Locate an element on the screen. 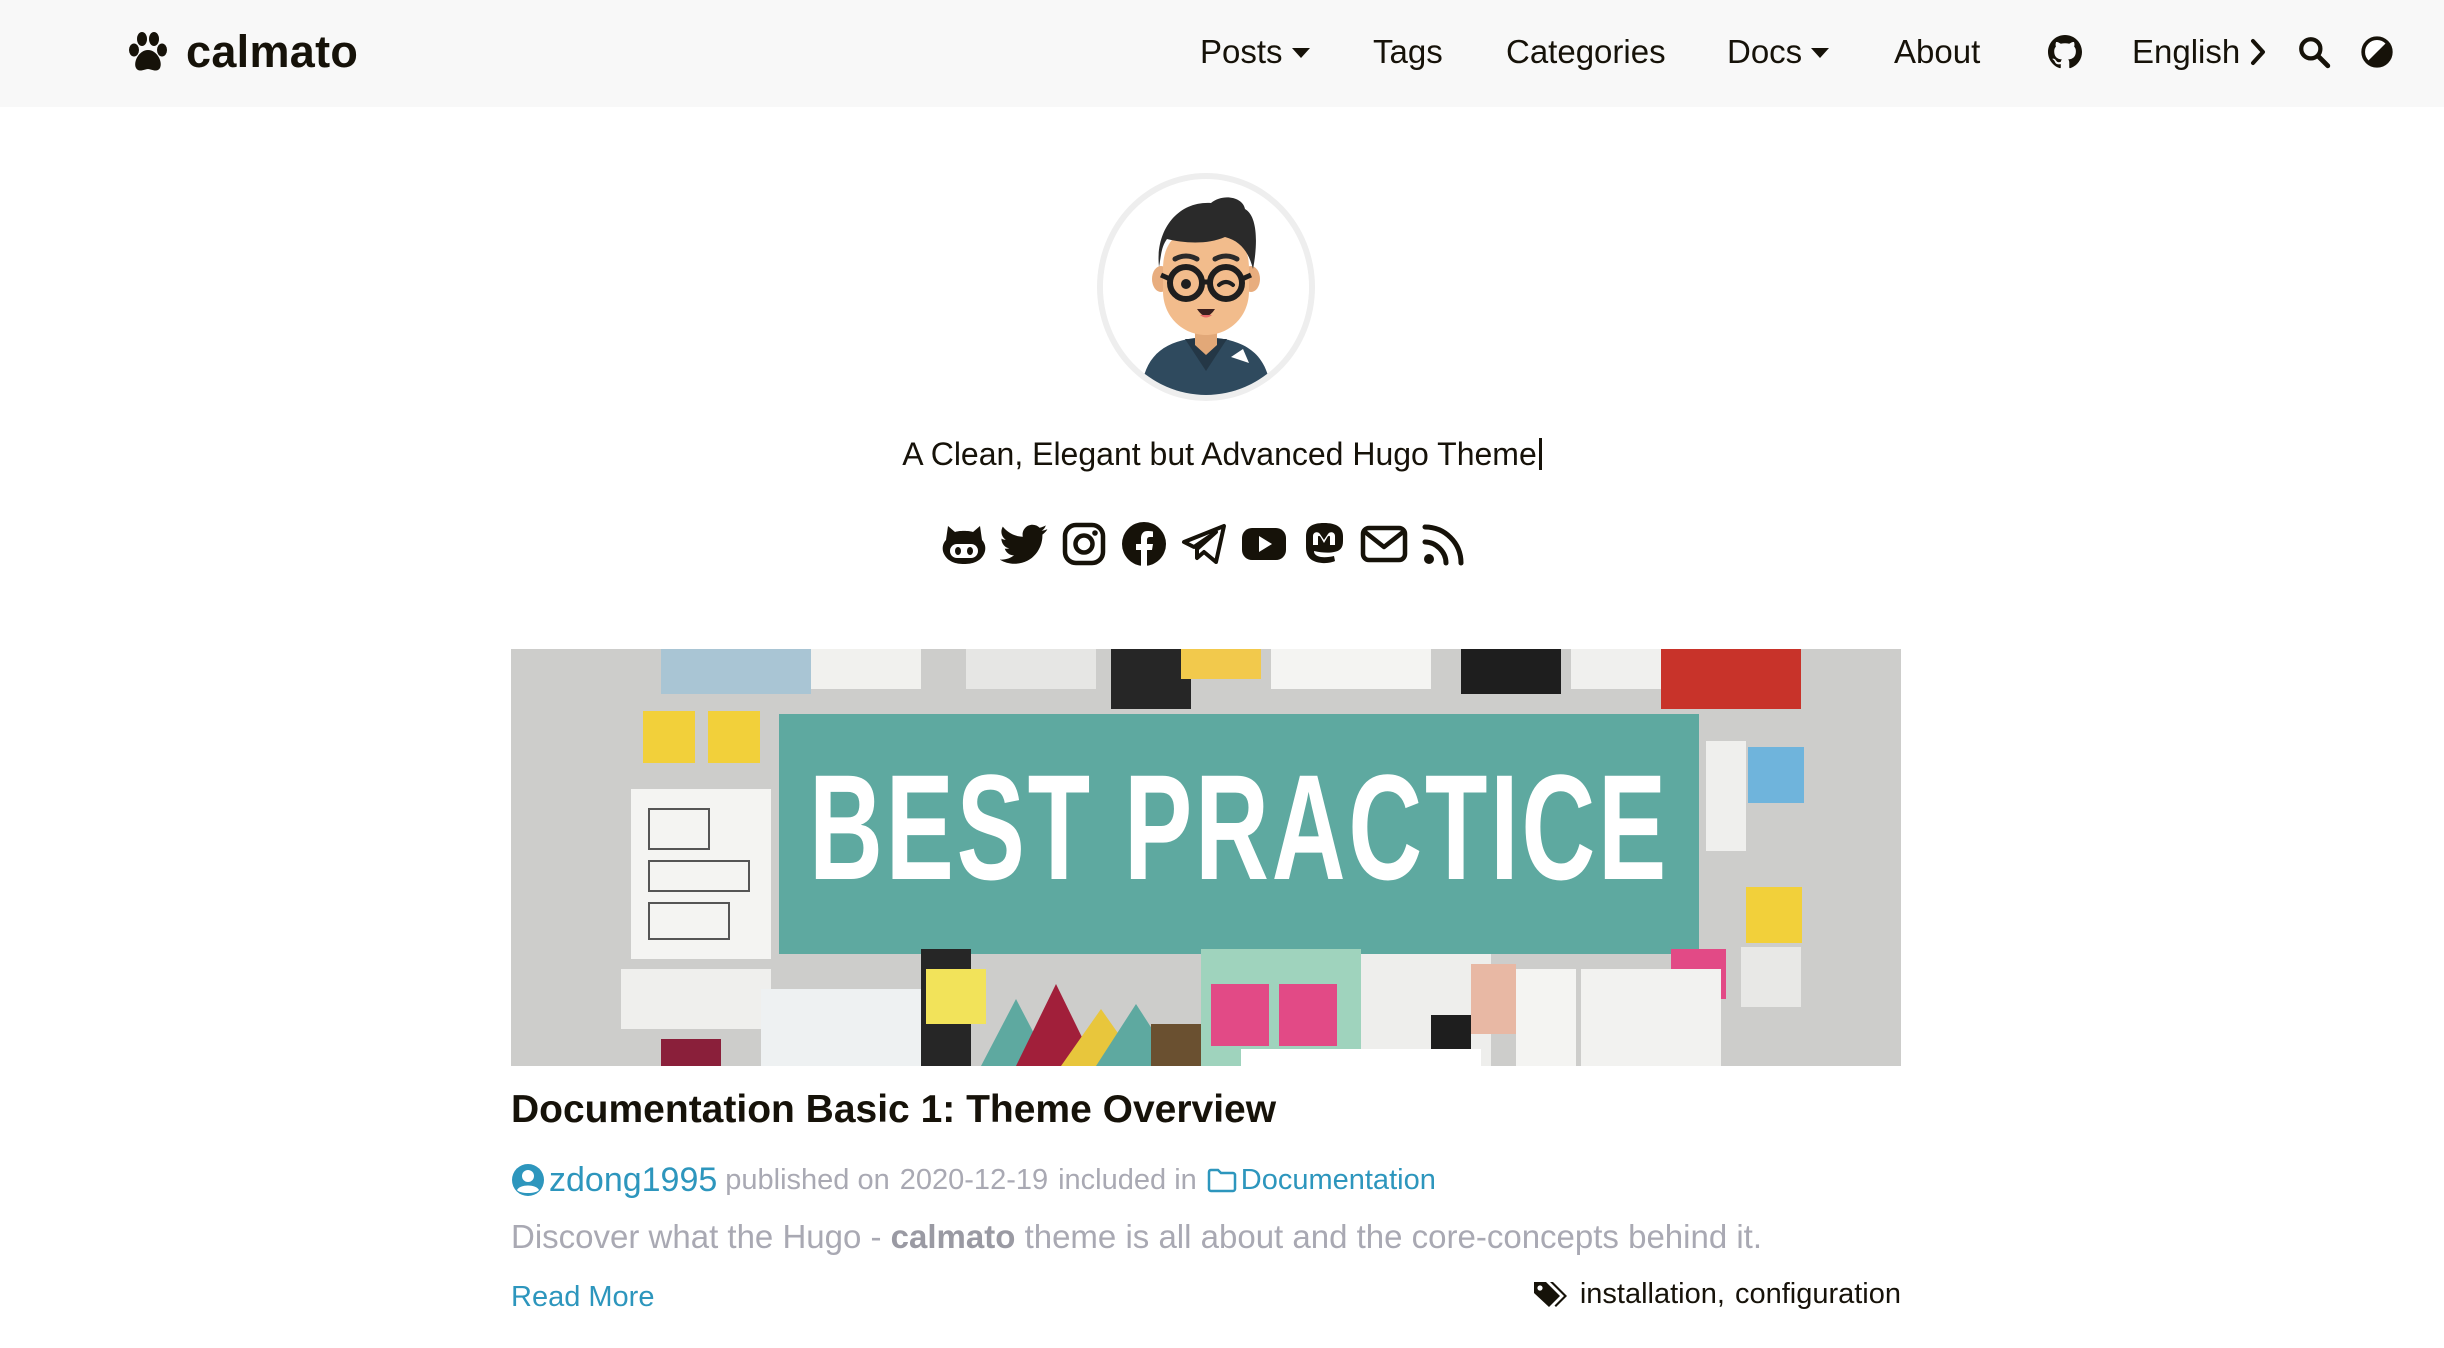  nav-posts-label: Posts is located at coordinates (1241, 51).